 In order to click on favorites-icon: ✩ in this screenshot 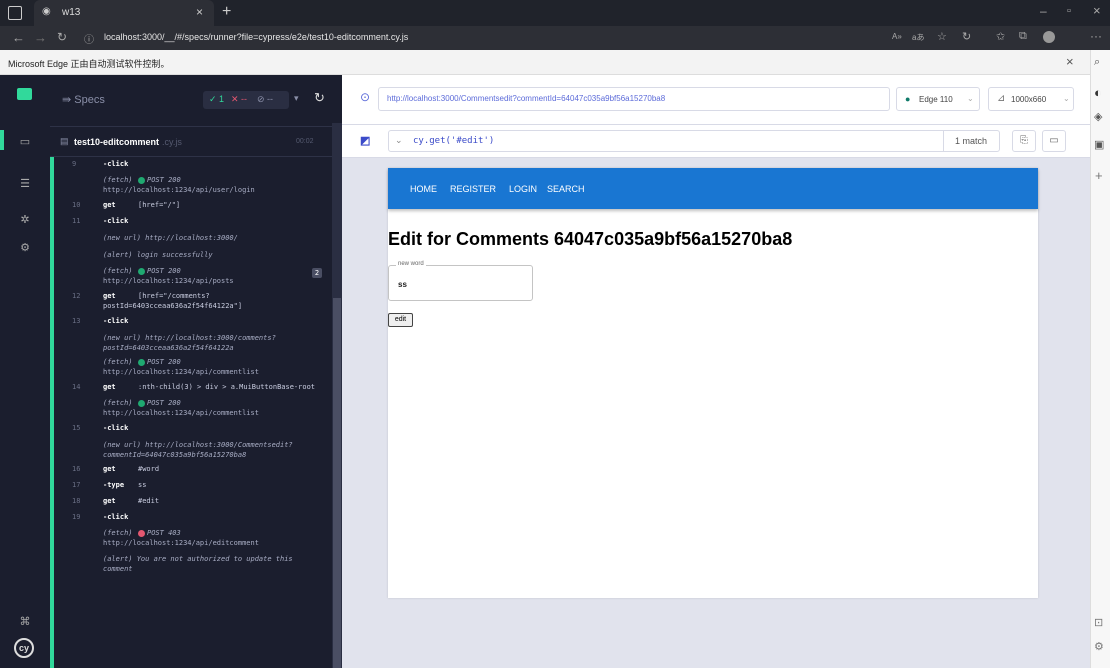, I will do `click(1000, 36)`.